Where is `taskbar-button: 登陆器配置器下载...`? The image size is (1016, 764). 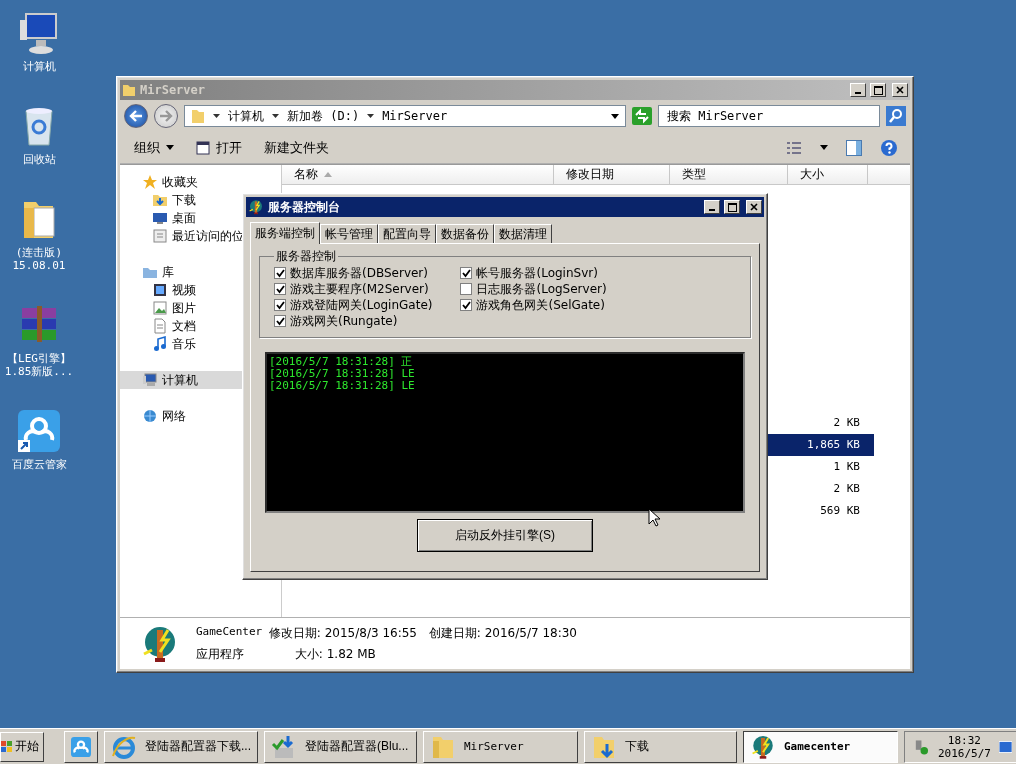
taskbar-button: 登陆器配置器下载... is located at coordinates (181, 746).